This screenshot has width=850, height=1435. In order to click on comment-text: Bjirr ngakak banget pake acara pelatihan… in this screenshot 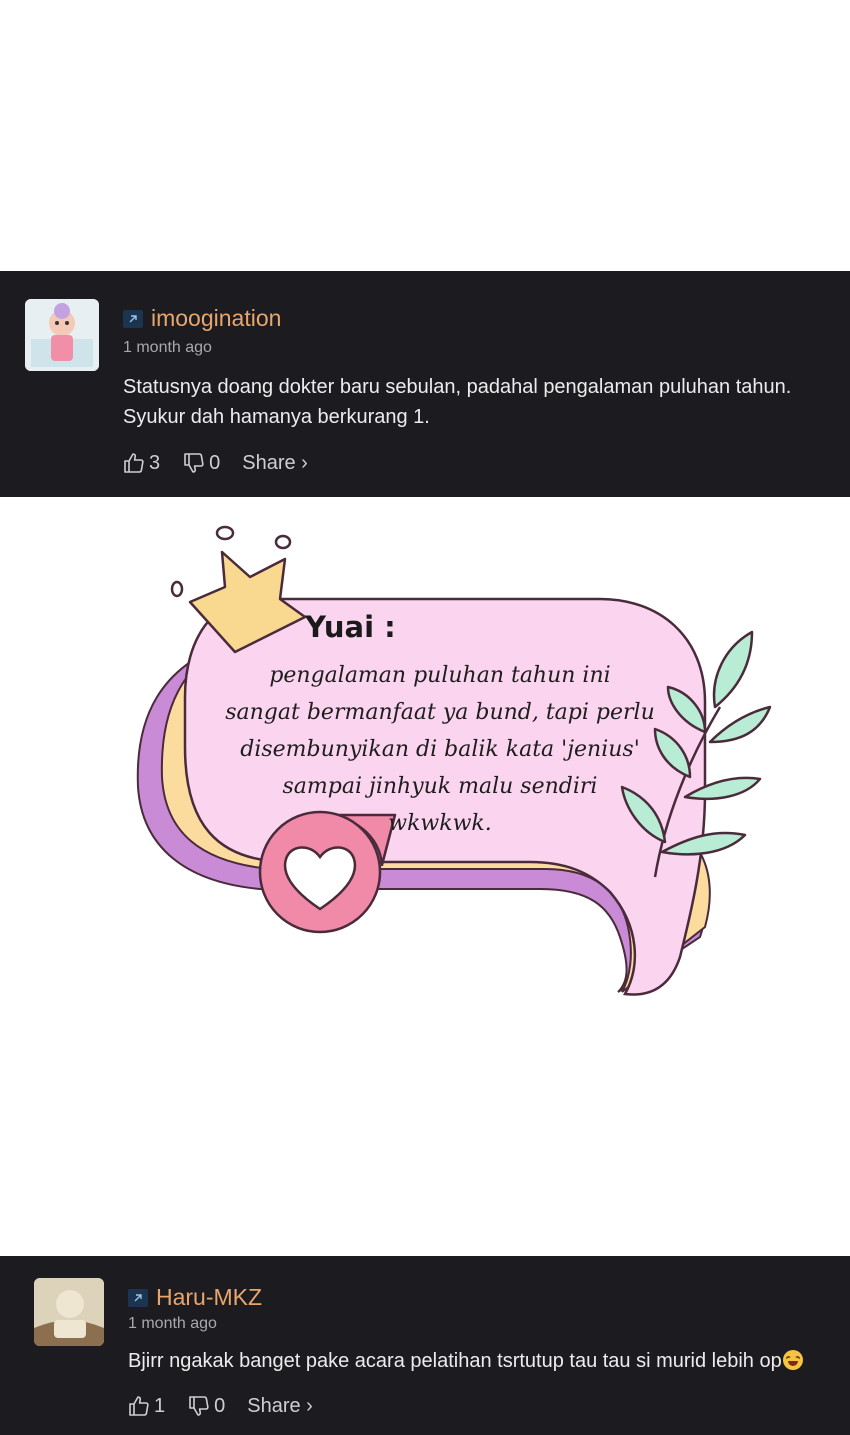, I will do `click(455, 1361)`.